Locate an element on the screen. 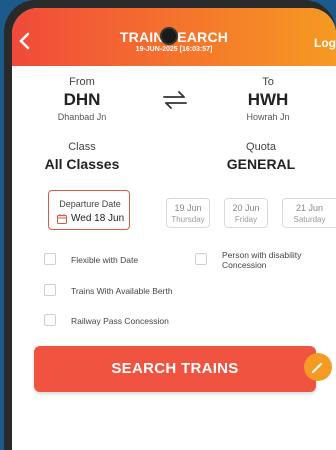 This screenshot has width=336, height=450. disability-concession-label: Person with disability Concession is located at coordinates (262, 260).